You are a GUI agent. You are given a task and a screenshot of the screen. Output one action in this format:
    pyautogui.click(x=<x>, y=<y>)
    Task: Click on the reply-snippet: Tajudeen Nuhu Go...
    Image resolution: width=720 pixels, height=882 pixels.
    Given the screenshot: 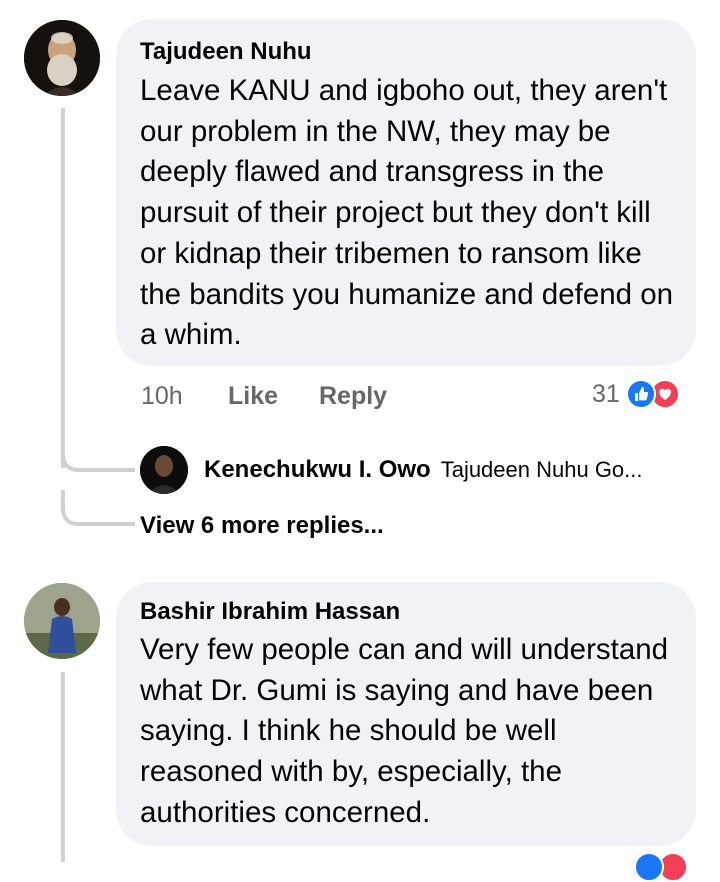 What is the action you would take?
    pyautogui.click(x=541, y=469)
    